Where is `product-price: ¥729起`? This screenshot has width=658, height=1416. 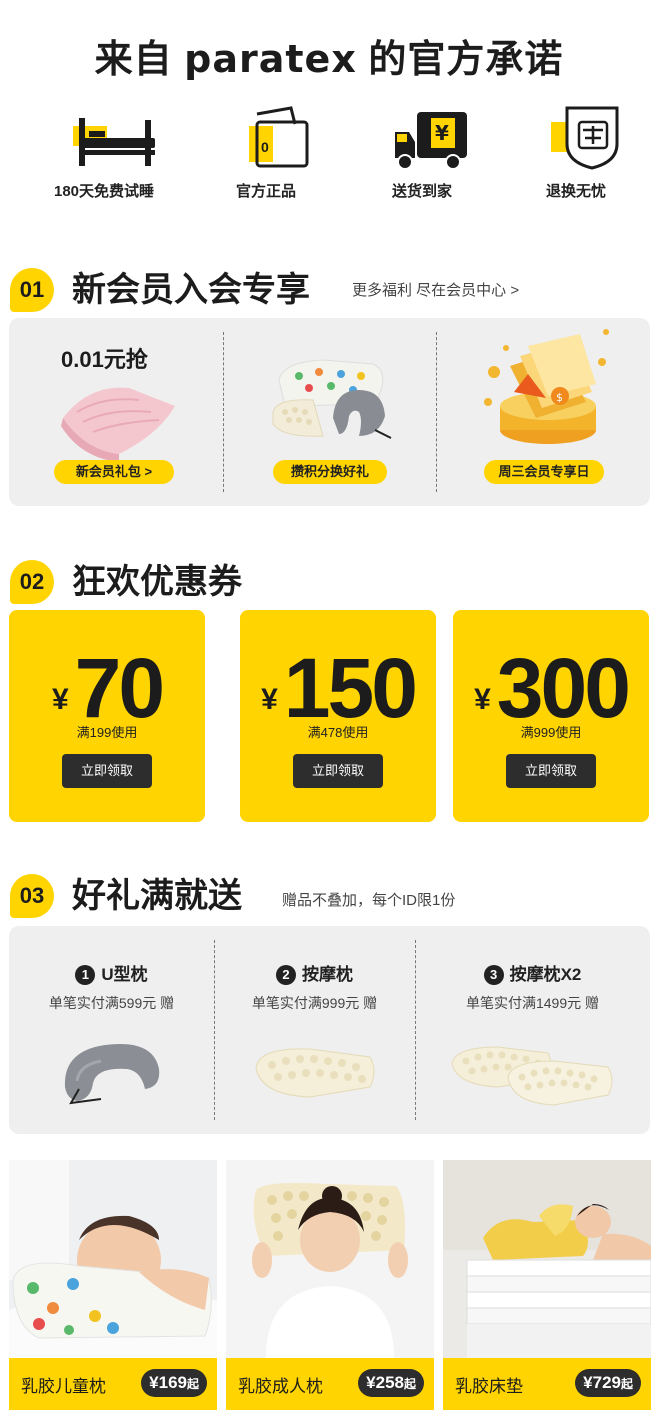
product-price: ¥729起 is located at coordinates (608, 1383).